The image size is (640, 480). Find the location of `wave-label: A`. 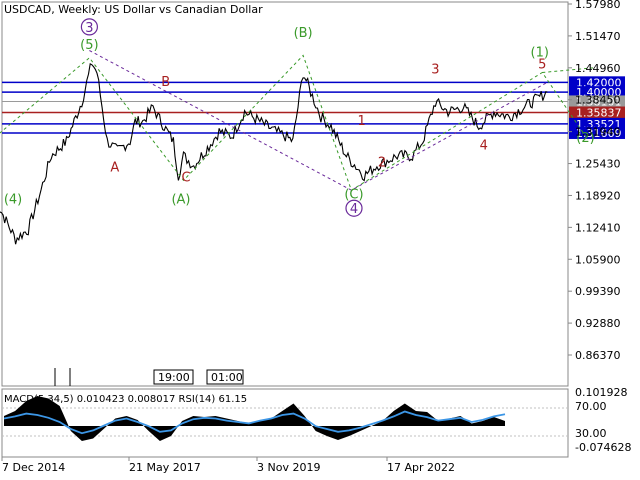

wave-label: A is located at coordinates (114, 168).